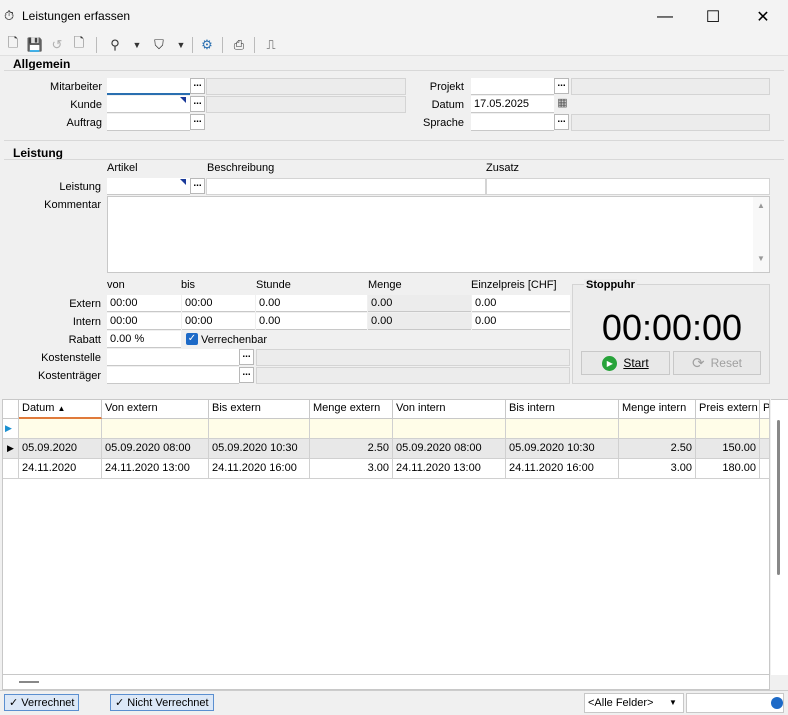 The image size is (788, 715). Describe the element at coordinates (71, 358) in the screenshot. I see `kostenstelle-label: Kostenstelle` at that location.